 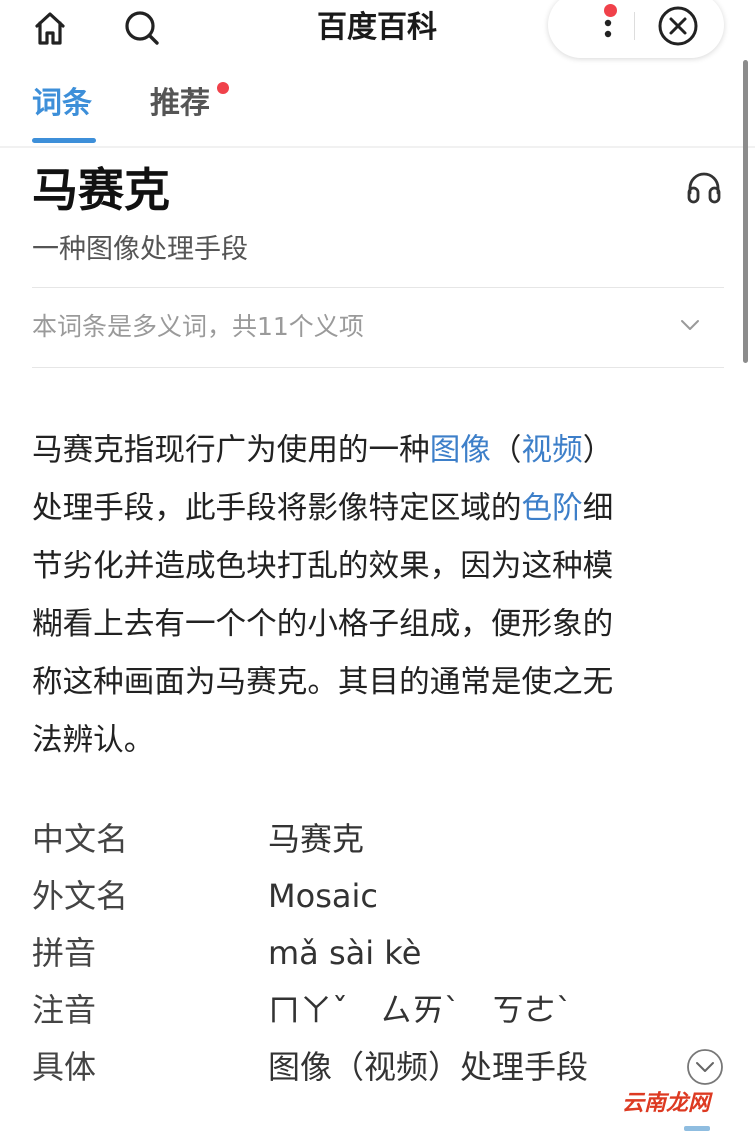 What do you see at coordinates (705, 1067) in the screenshot?
I see `chevron-down-circle-icon` at bounding box center [705, 1067].